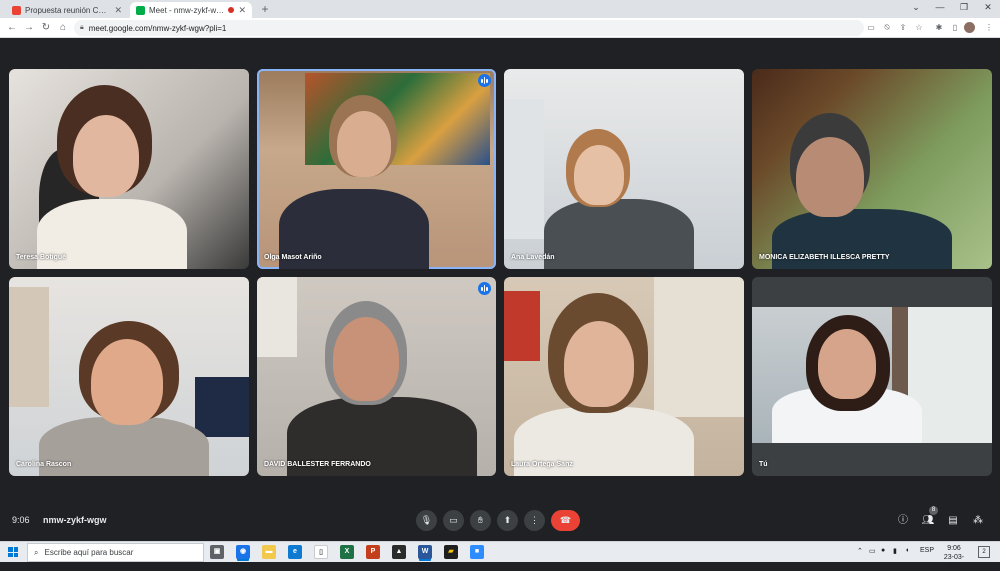  I want to click on edge-icon: e, so click(295, 552).